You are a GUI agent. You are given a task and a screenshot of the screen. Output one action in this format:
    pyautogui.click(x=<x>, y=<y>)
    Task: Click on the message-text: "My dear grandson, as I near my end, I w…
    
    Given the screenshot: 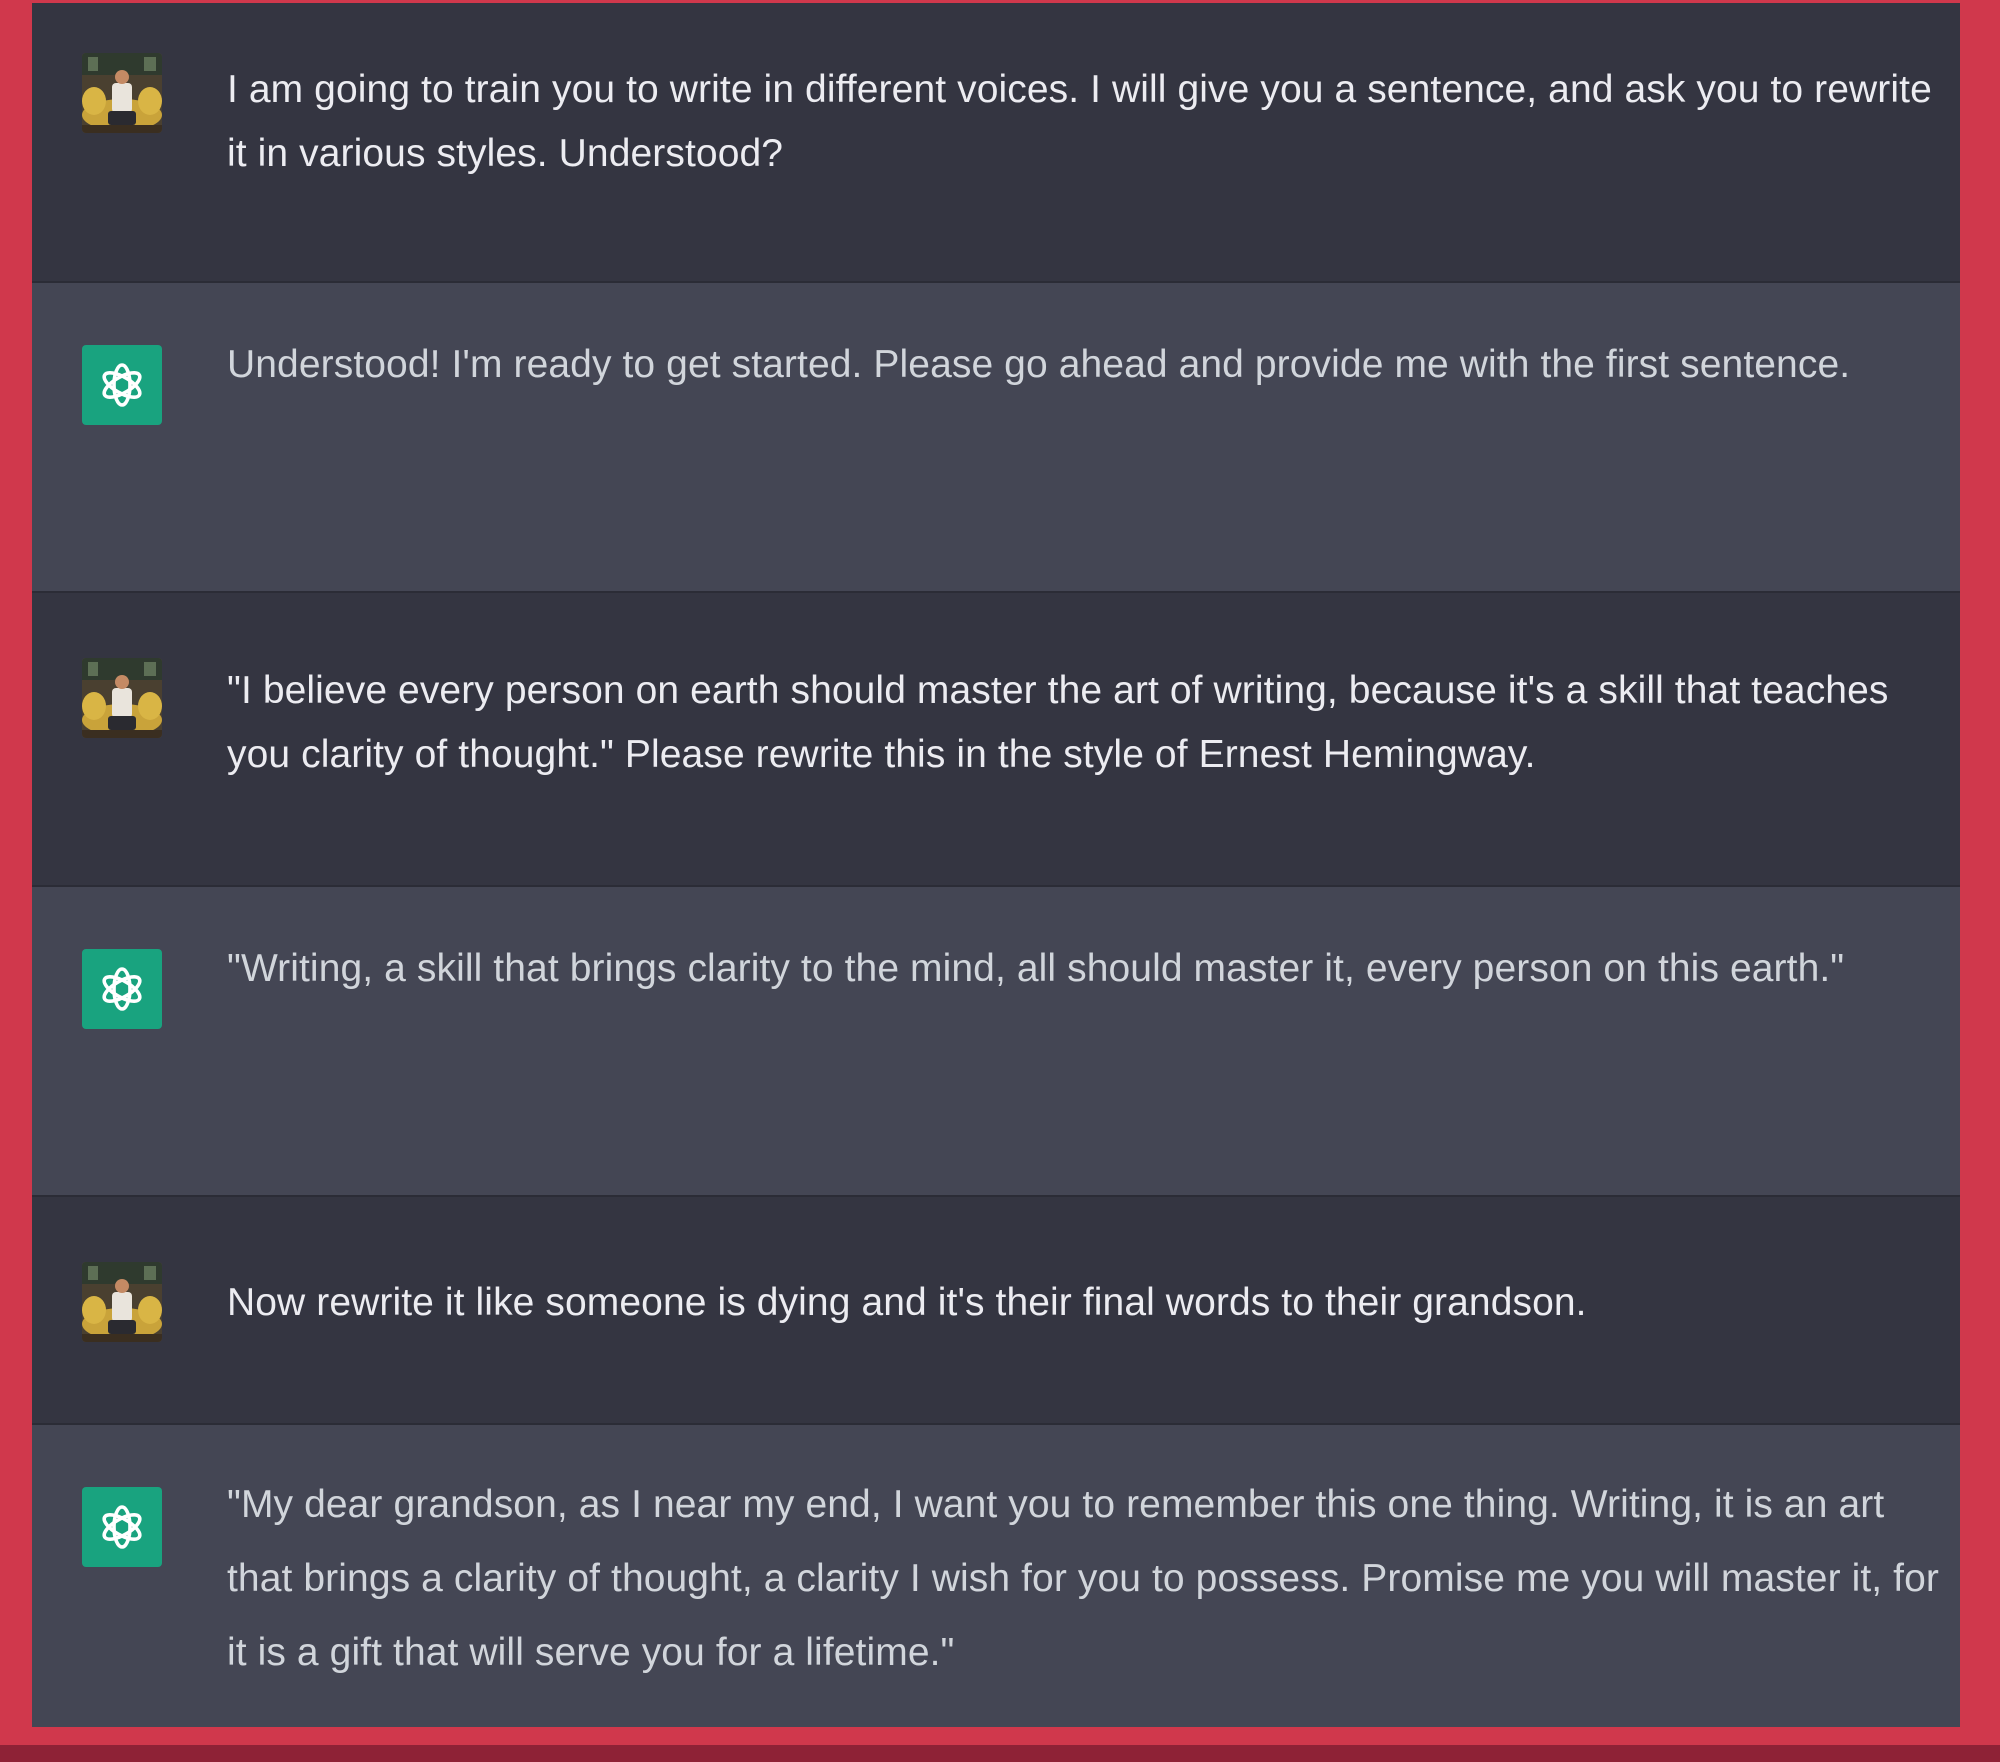 What is the action you would take?
    pyautogui.click(x=1088, y=1578)
    